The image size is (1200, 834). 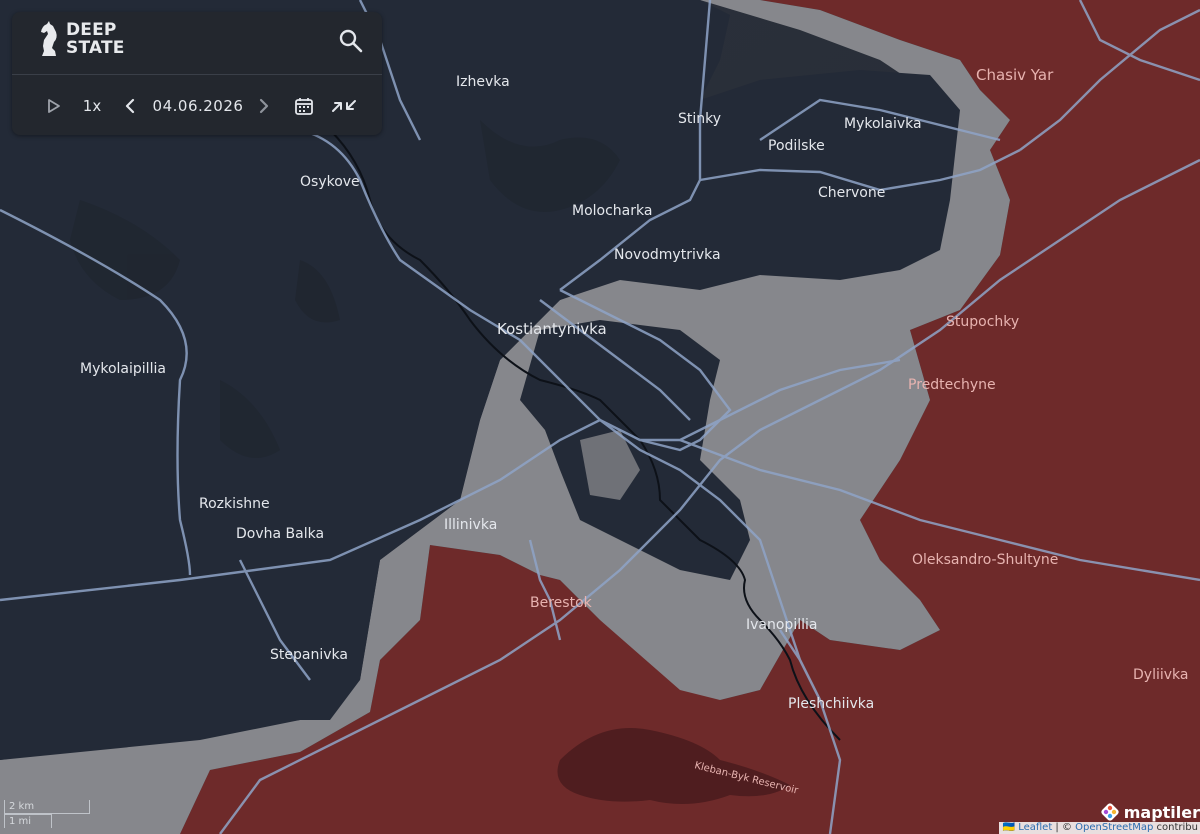 What do you see at coordinates (851, 193) in the screenshot?
I see `label-chervone: Chervone` at bounding box center [851, 193].